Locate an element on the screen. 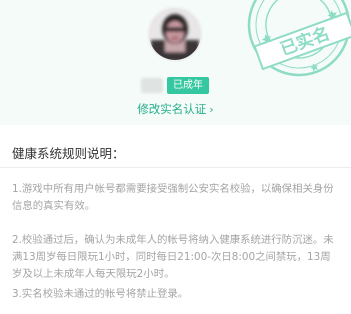 The width and height of the screenshot is (351, 314). avatar is located at coordinates (175, 34).